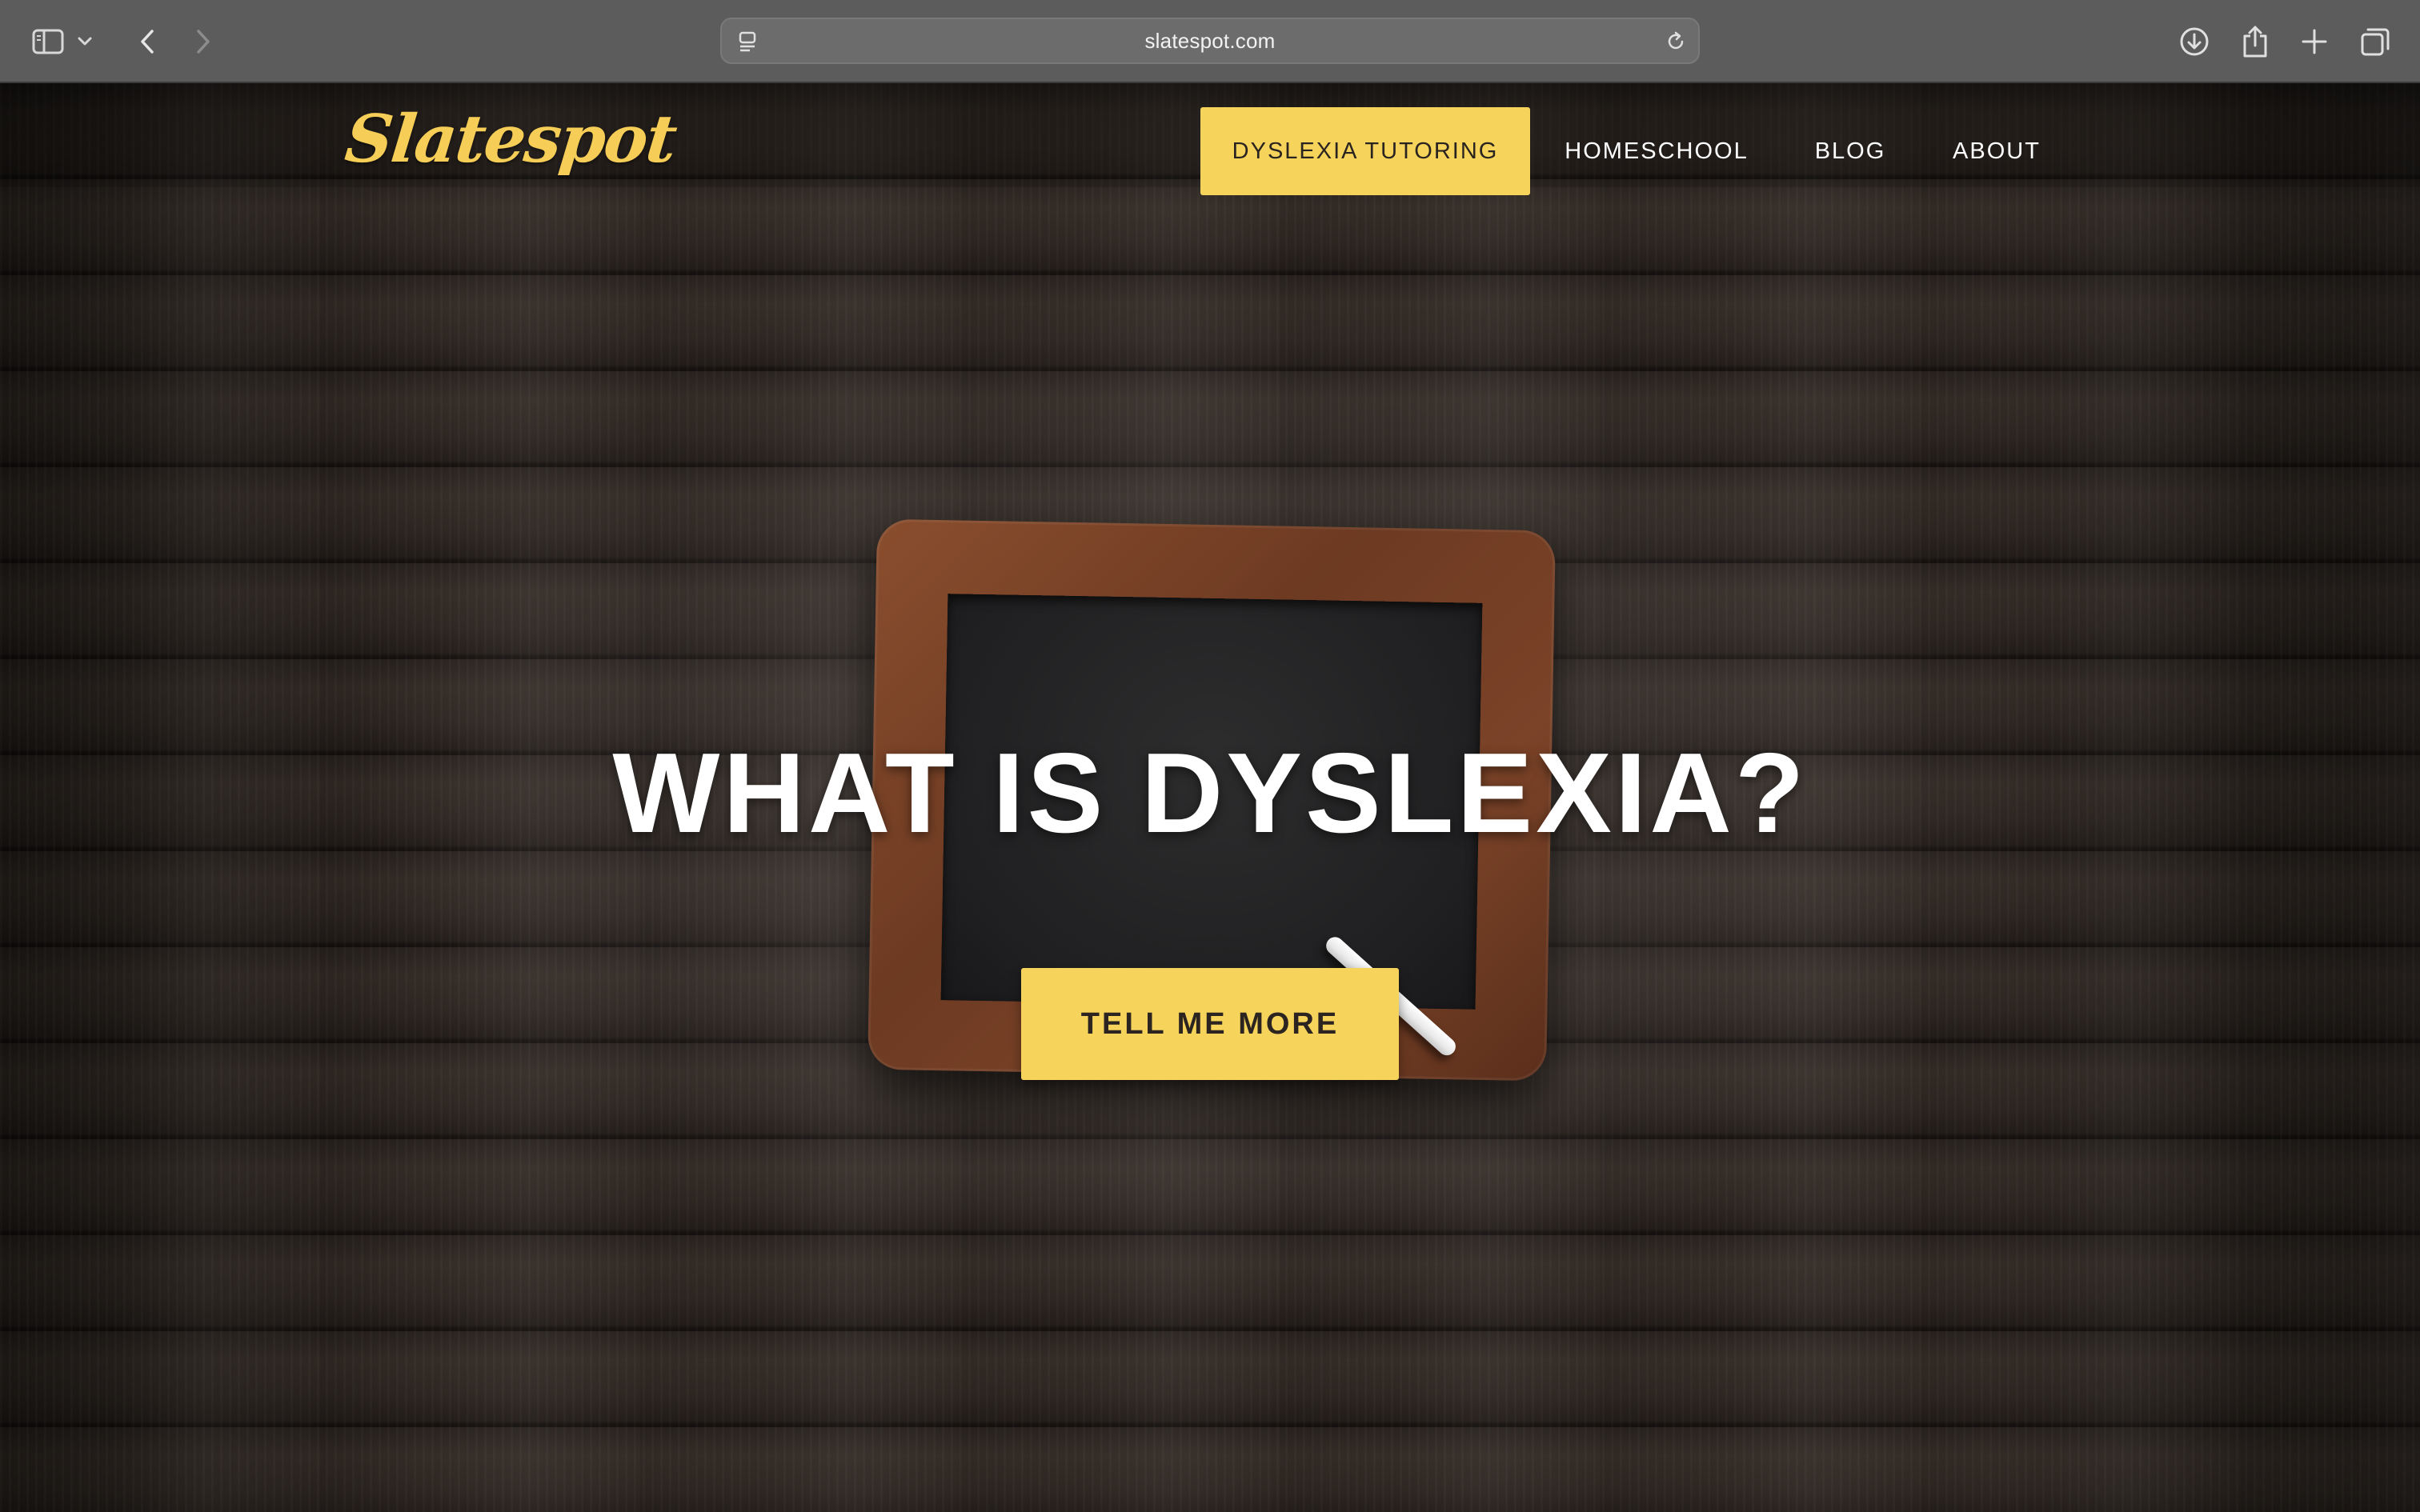 The image size is (2420, 1512). I want to click on sidebar-icon, so click(48, 42).